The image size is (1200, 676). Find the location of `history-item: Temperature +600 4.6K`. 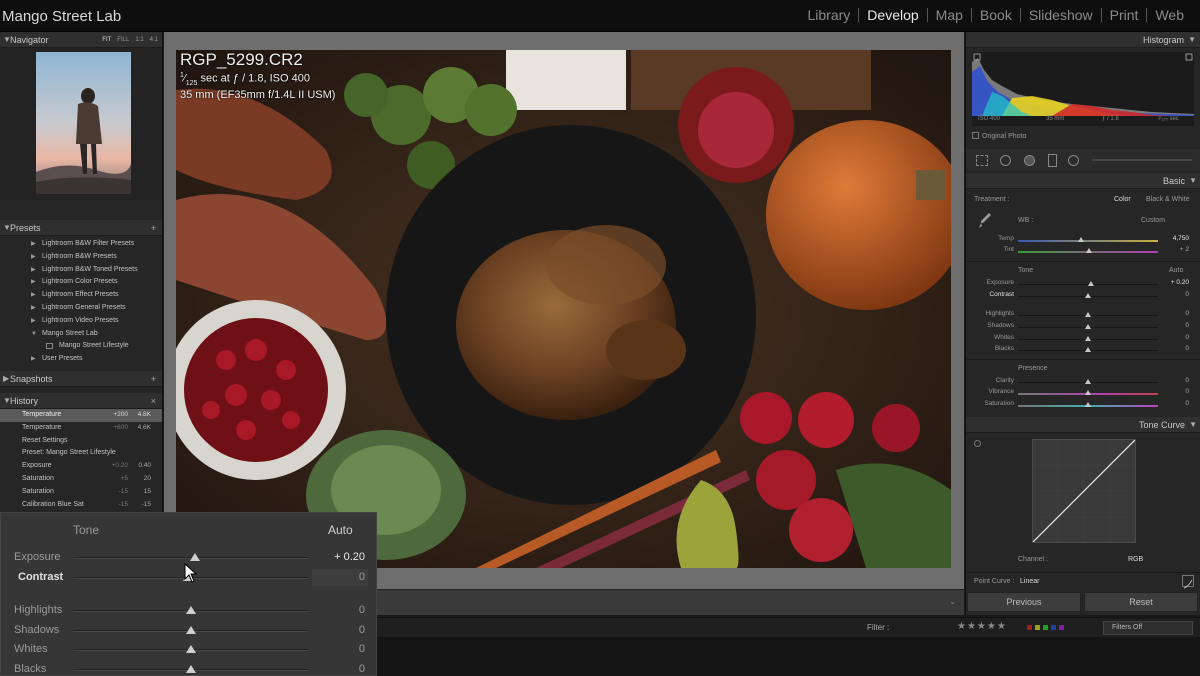

history-item: Temperature +600 4.6K is located at coordinates (81, 428).